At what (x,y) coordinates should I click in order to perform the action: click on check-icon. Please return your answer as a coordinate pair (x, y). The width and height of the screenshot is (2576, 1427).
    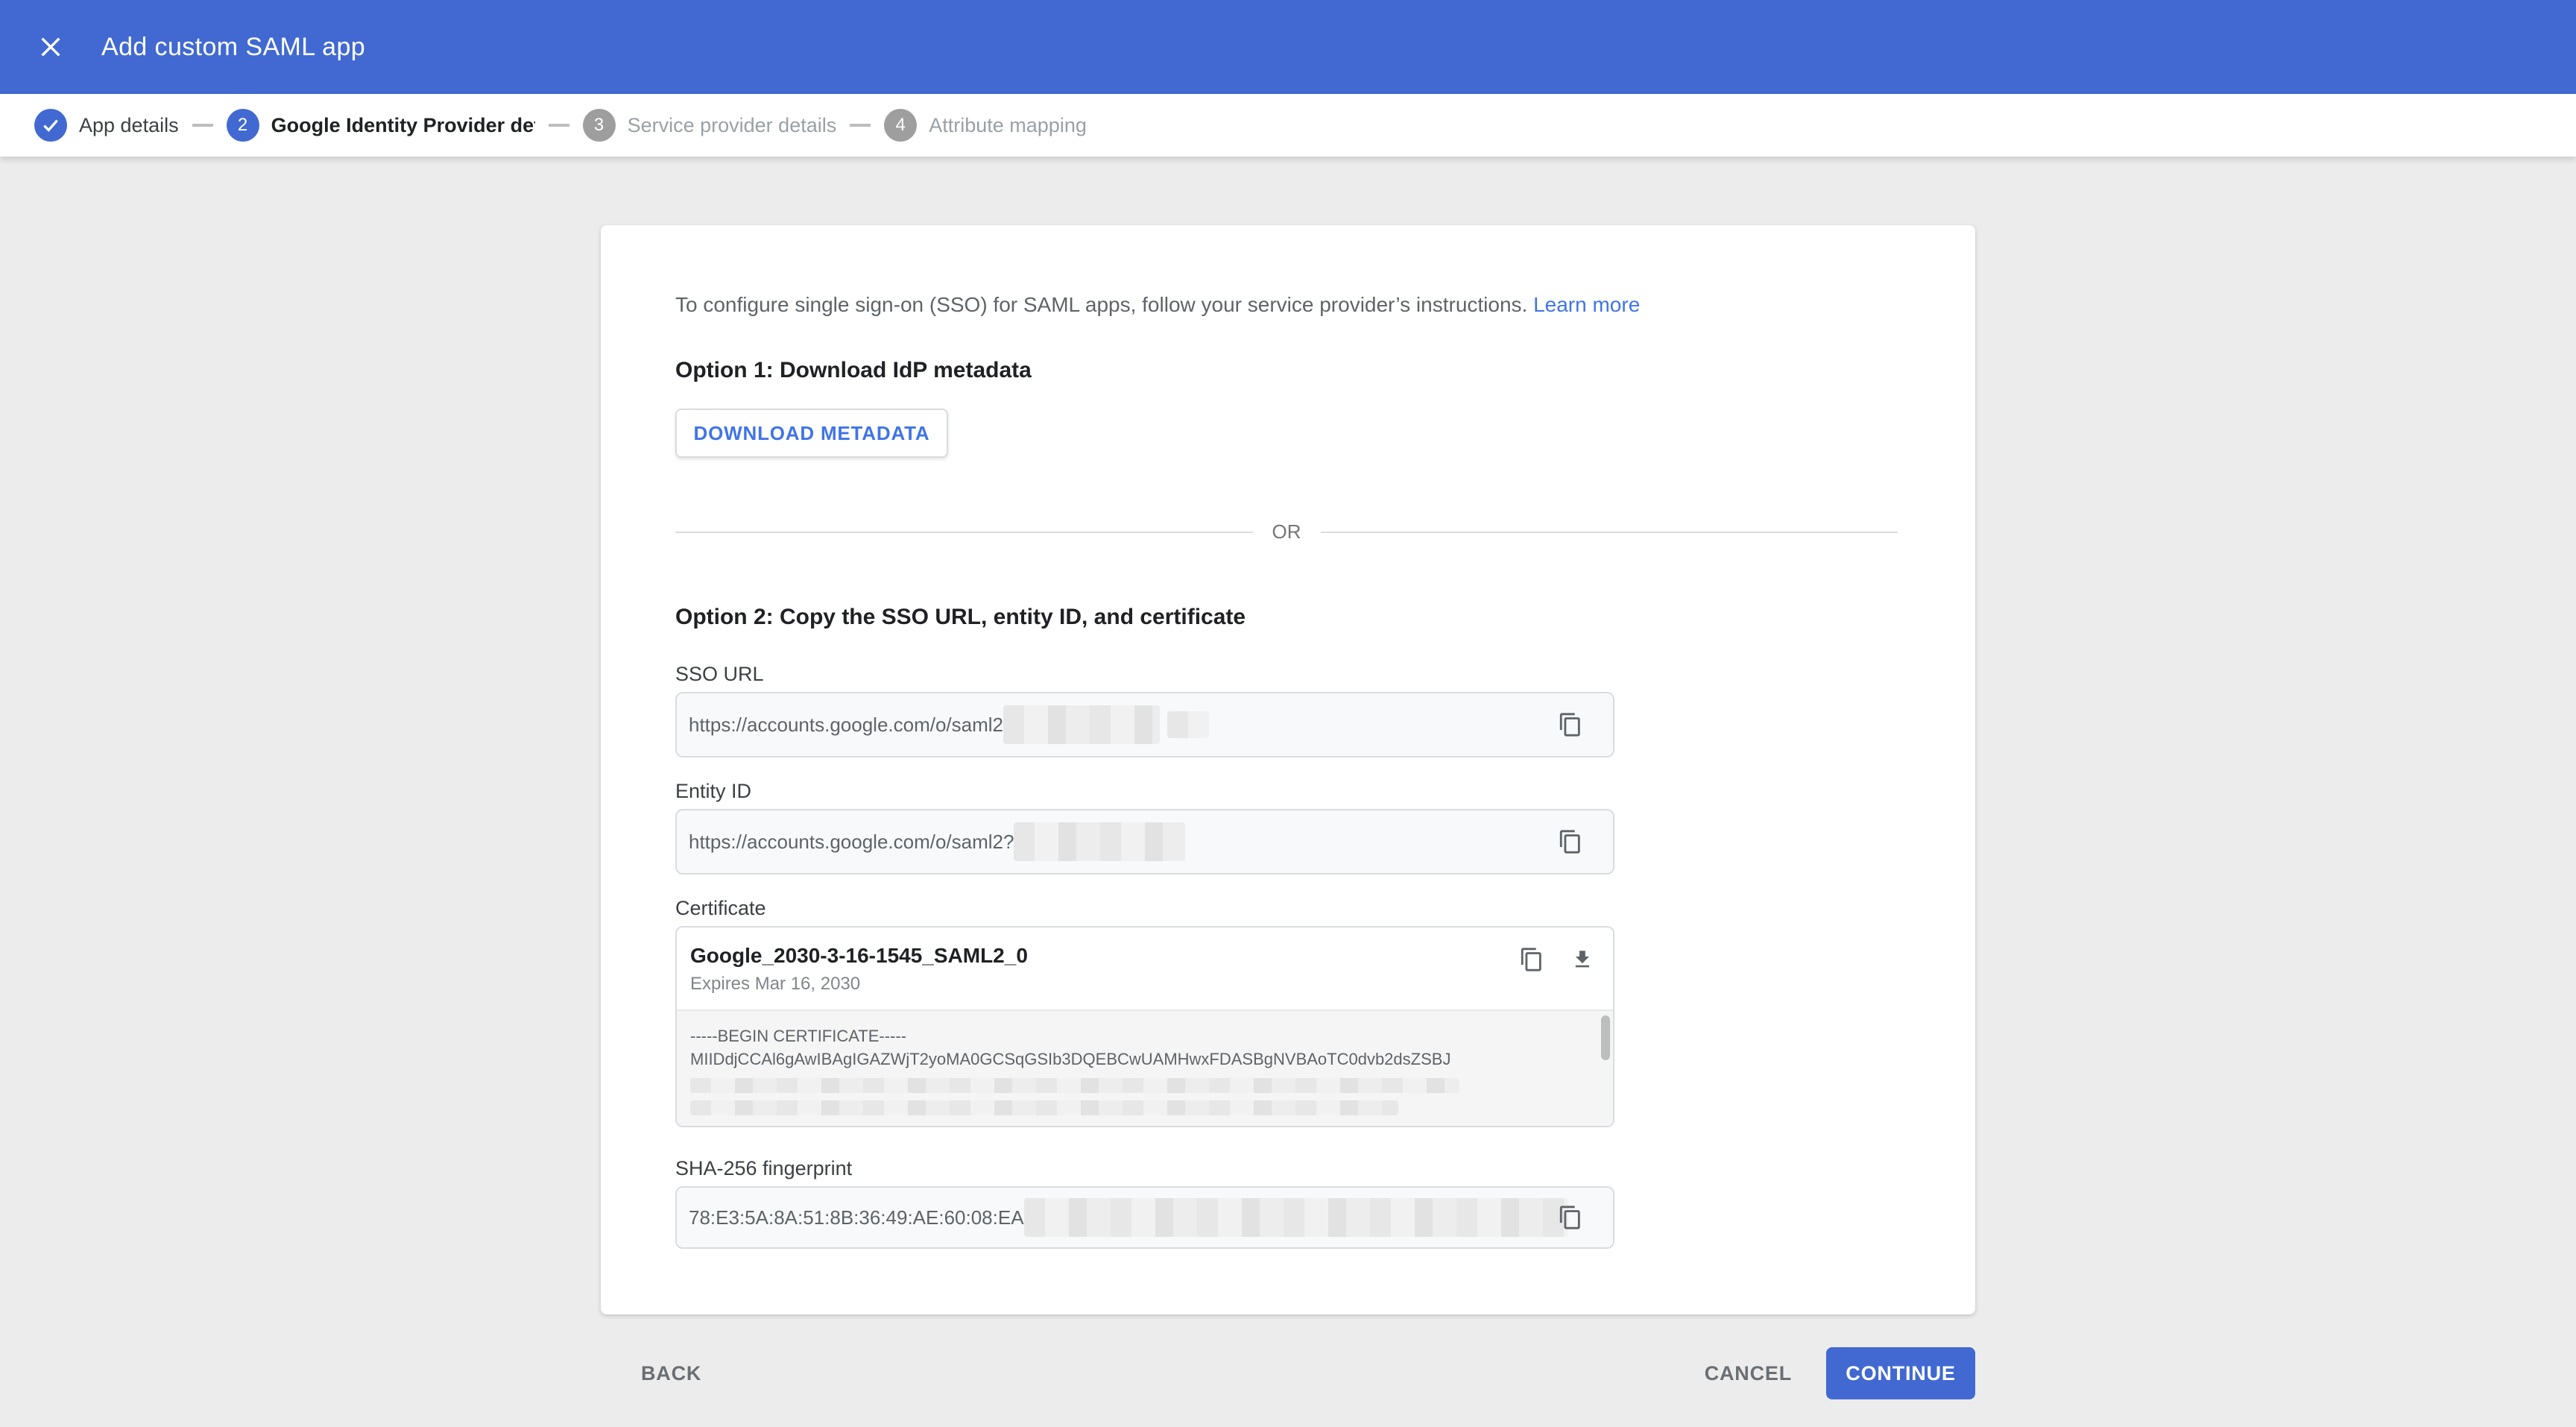
    Looking at the image, I should click on (50, 126).